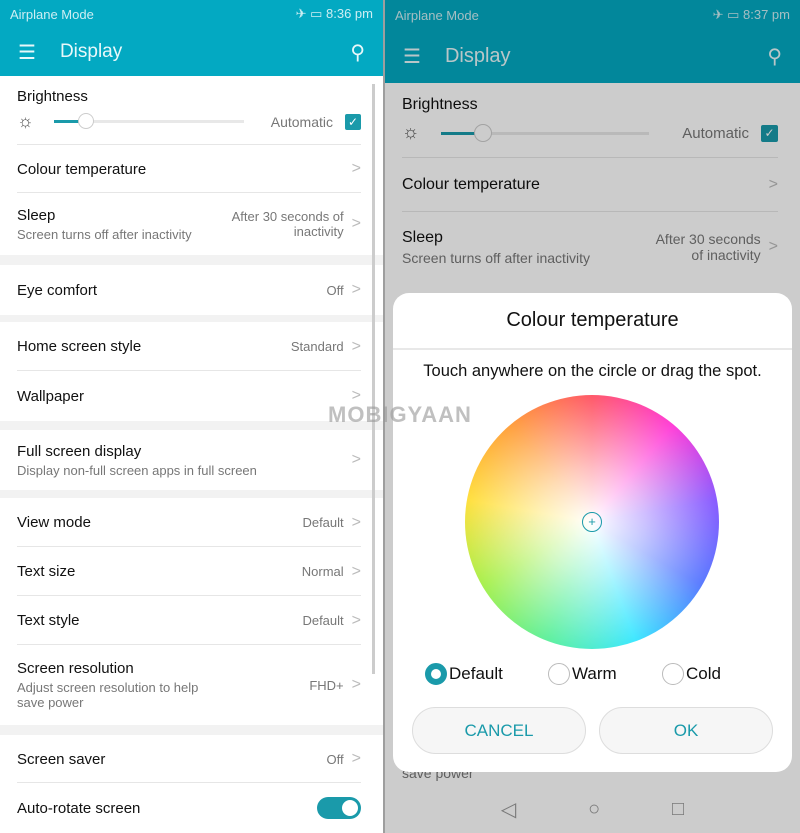 The image size is (800, 833). I want to click on toolbar: ☰ Display ⚲, so click(191, 52).